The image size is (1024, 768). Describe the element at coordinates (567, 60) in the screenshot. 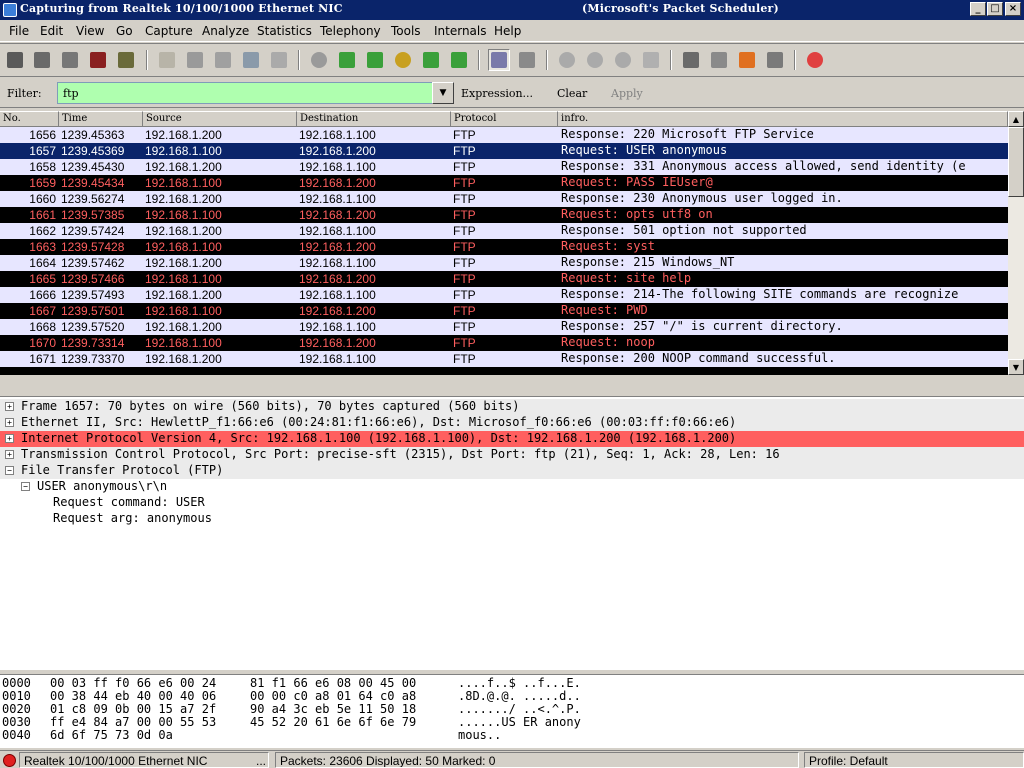

I see `zoom-in-icon` at that location.